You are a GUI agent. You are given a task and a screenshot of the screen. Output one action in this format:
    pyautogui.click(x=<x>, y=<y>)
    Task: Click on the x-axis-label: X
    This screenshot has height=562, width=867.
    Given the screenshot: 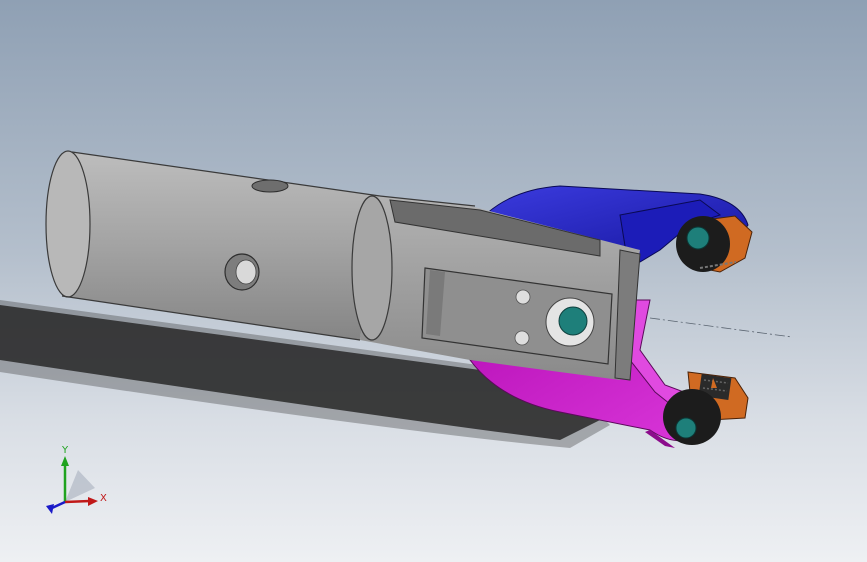 What is the action you would take?
    pyautogui.click(x=103, y=498)
    